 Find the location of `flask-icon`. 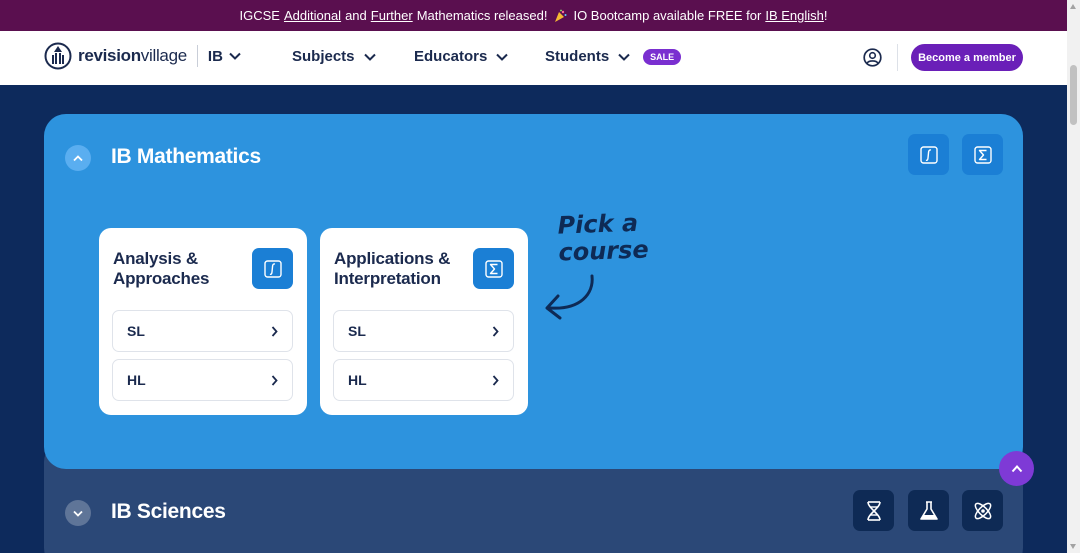

flask-icon is located at coordinates (928, 510).